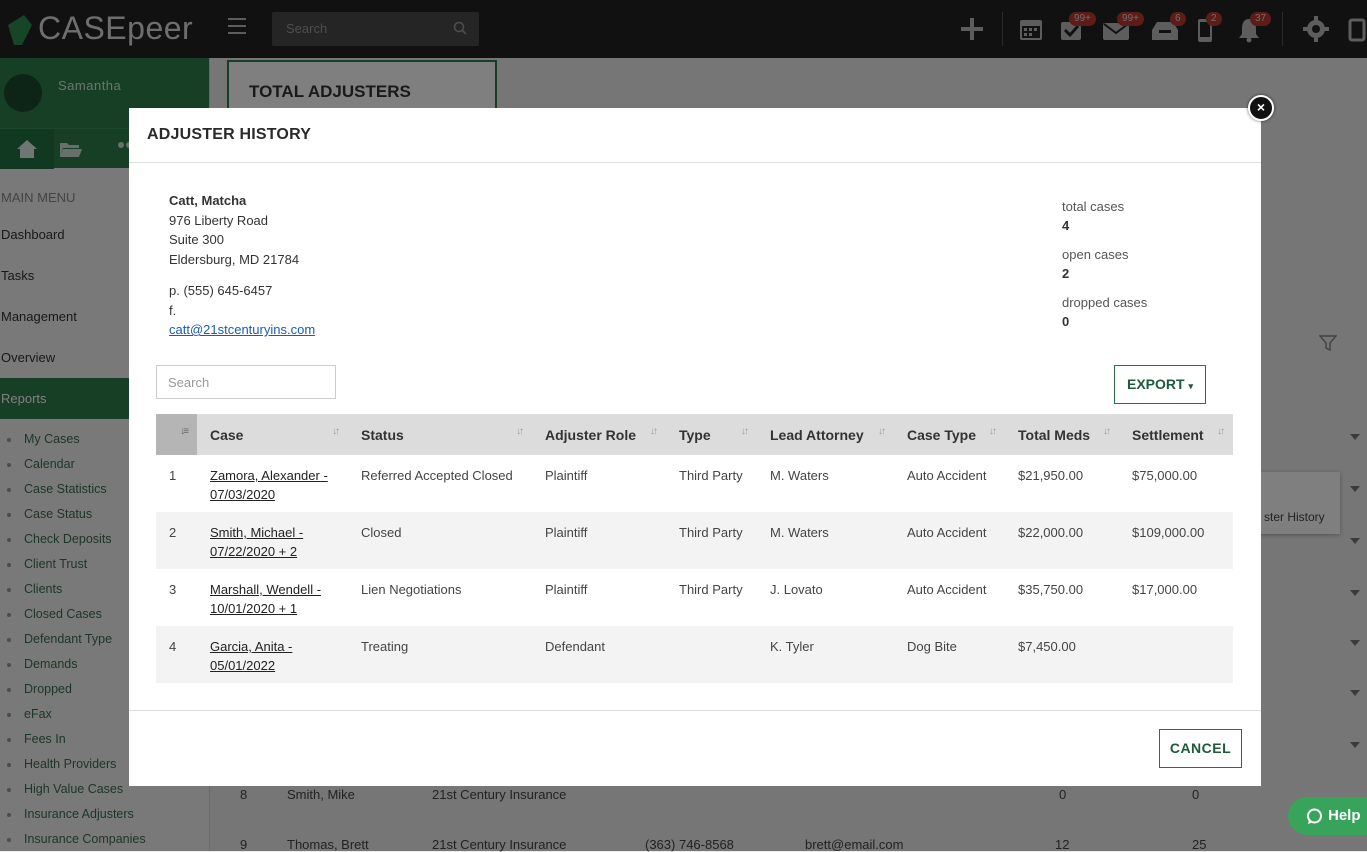 This screenshot has height=852, width=1367. Describe the element at coordinates (1095, 254) in the screenshot. I see `open-cases-label: open cases` at that location.